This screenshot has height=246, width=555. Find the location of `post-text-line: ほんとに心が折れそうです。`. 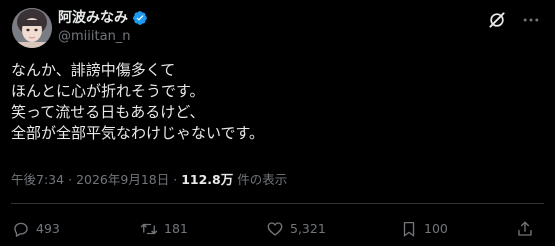

post-text-line: ほんとに心が折れそうです。 is located at coordinates (108, 91).